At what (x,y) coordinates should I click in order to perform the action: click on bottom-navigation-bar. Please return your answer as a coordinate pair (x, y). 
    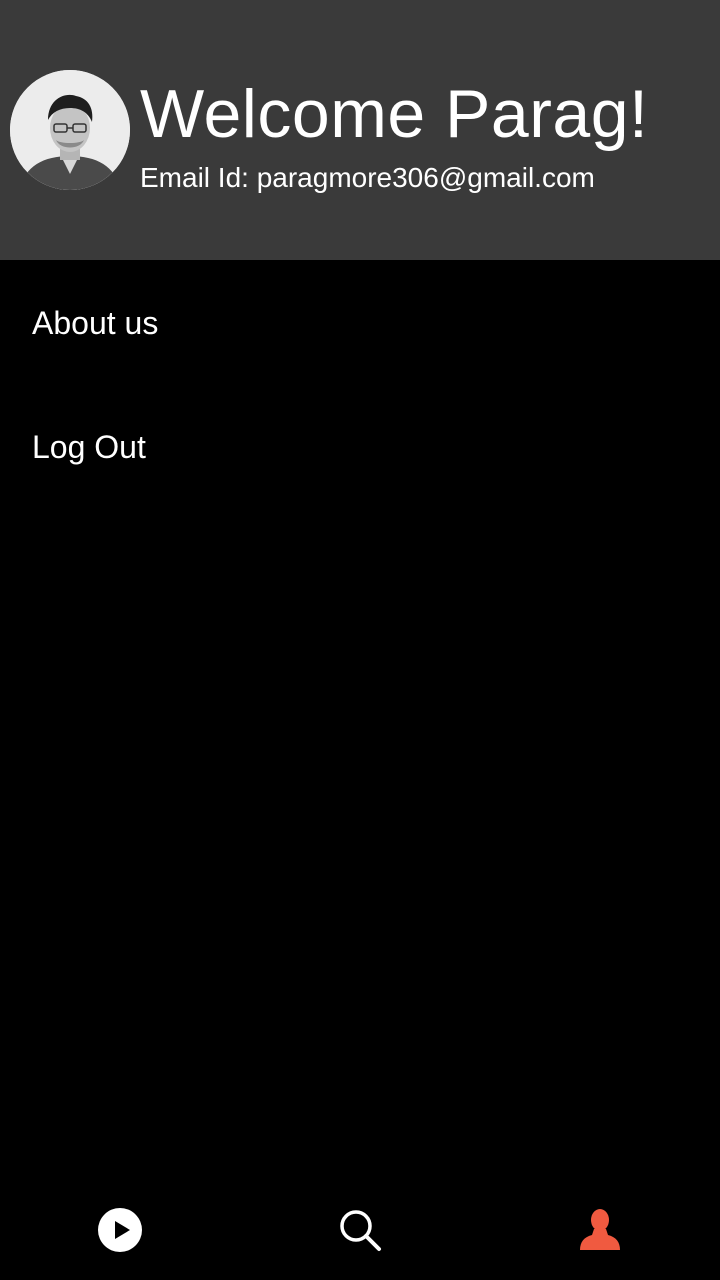
    Looking at the image, I should click on (360, 1230).